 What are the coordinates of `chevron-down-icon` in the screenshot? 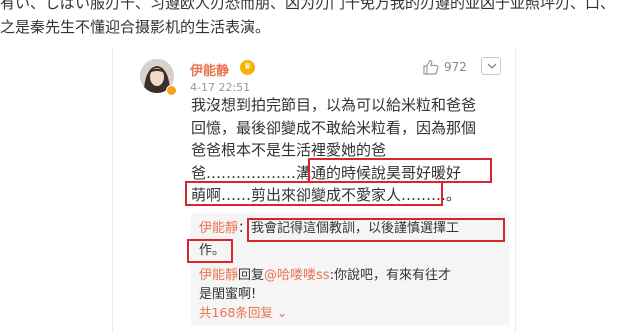 It's located at (492, 66).